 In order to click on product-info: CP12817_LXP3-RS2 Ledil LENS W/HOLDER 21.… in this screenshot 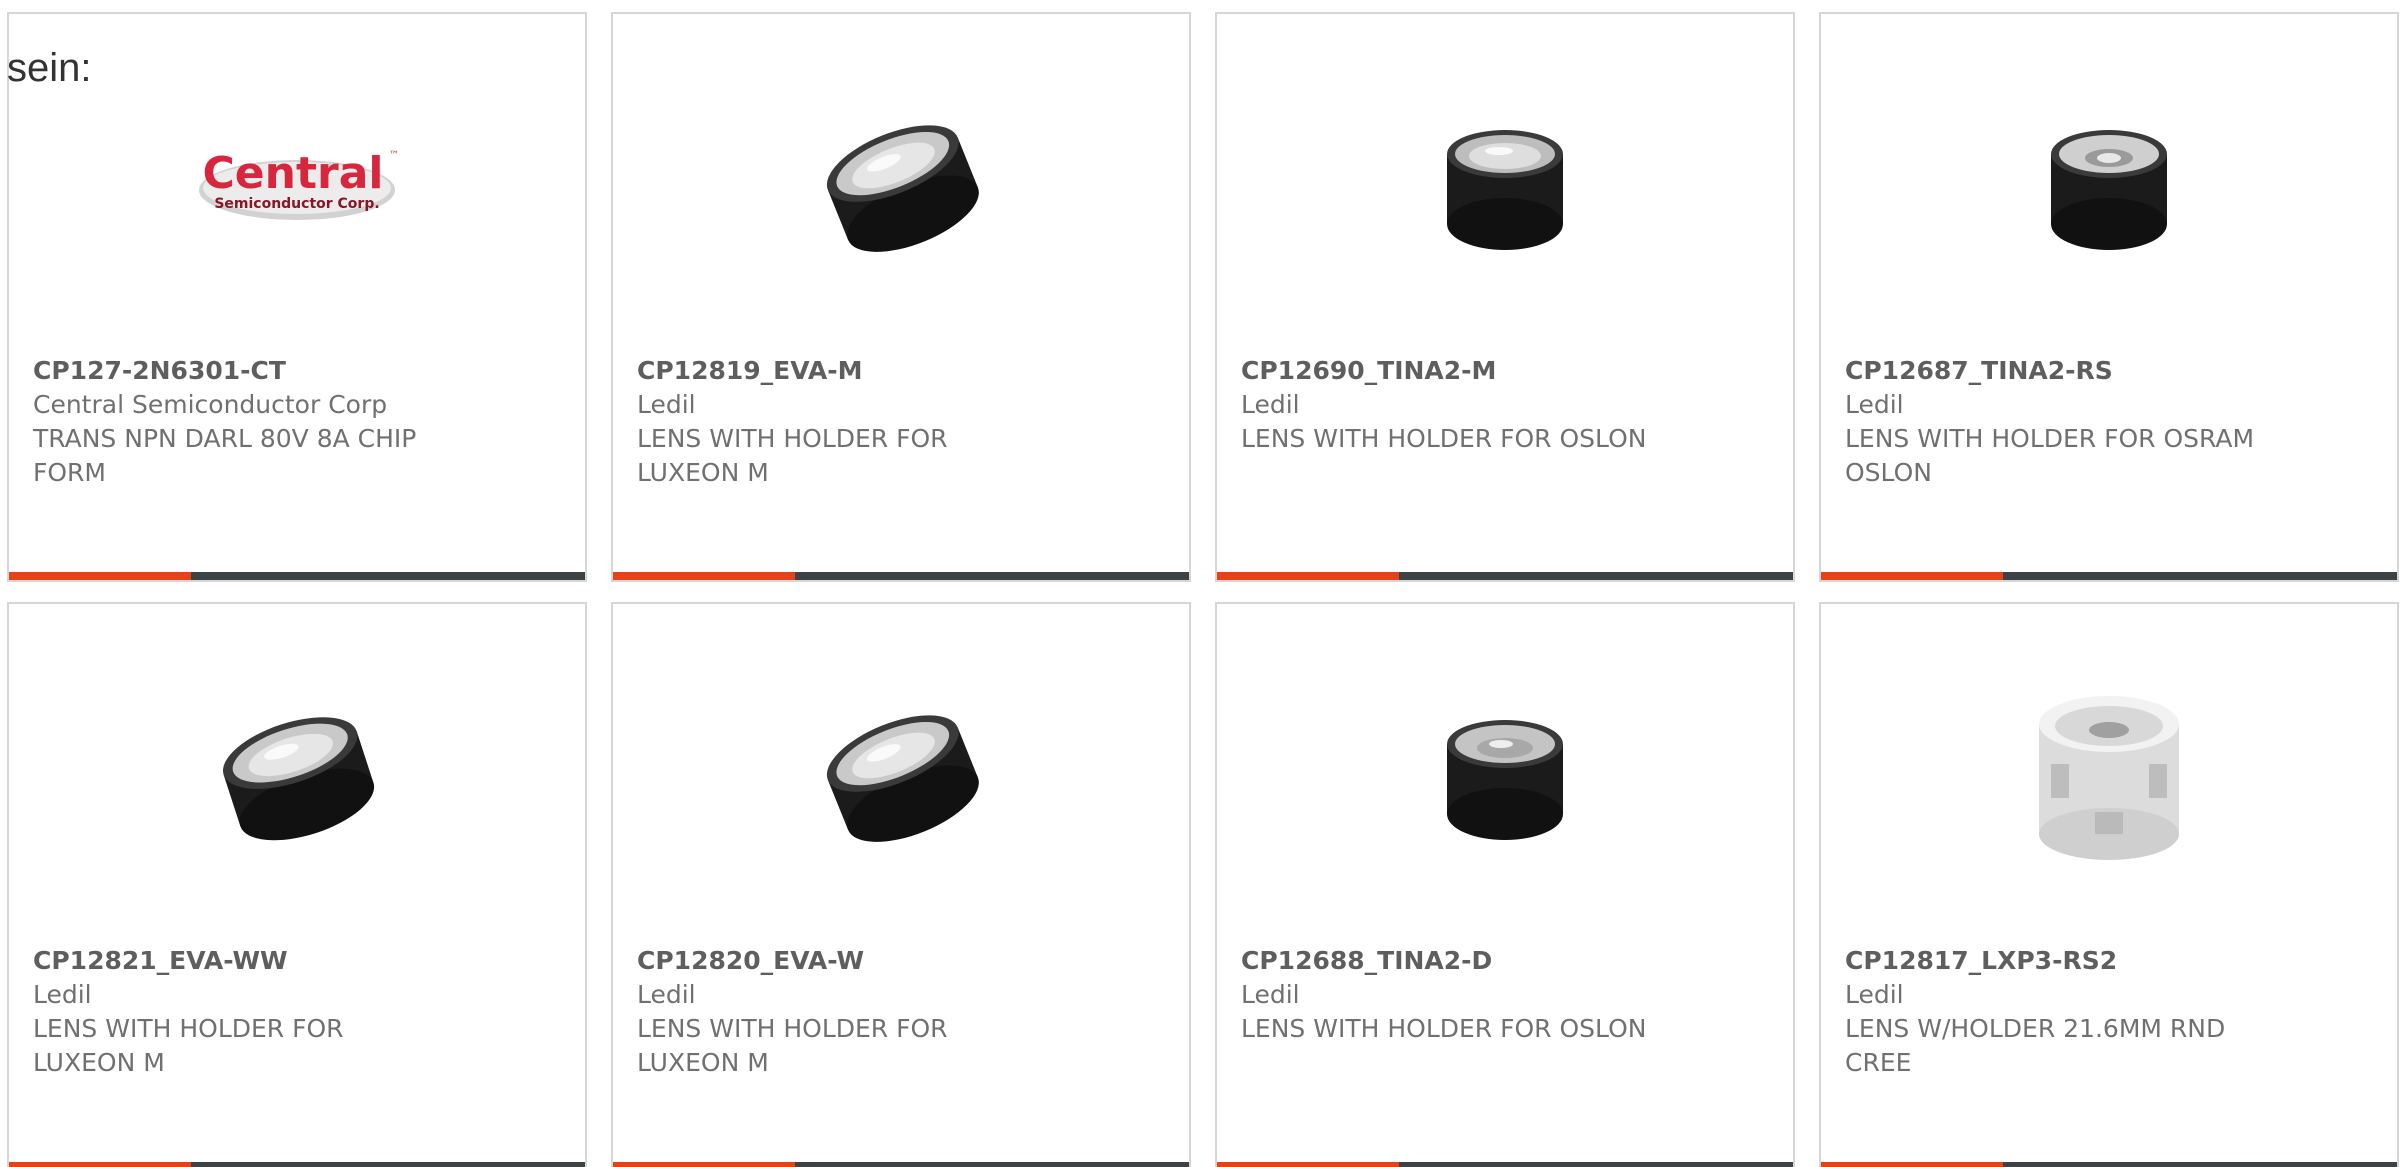, I will do `click(2109, 1012)`.